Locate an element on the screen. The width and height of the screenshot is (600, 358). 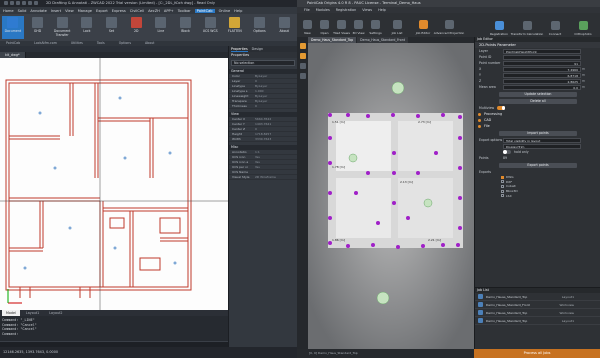
mean-area-input: 0.0 is located at coordinates (542, 87).